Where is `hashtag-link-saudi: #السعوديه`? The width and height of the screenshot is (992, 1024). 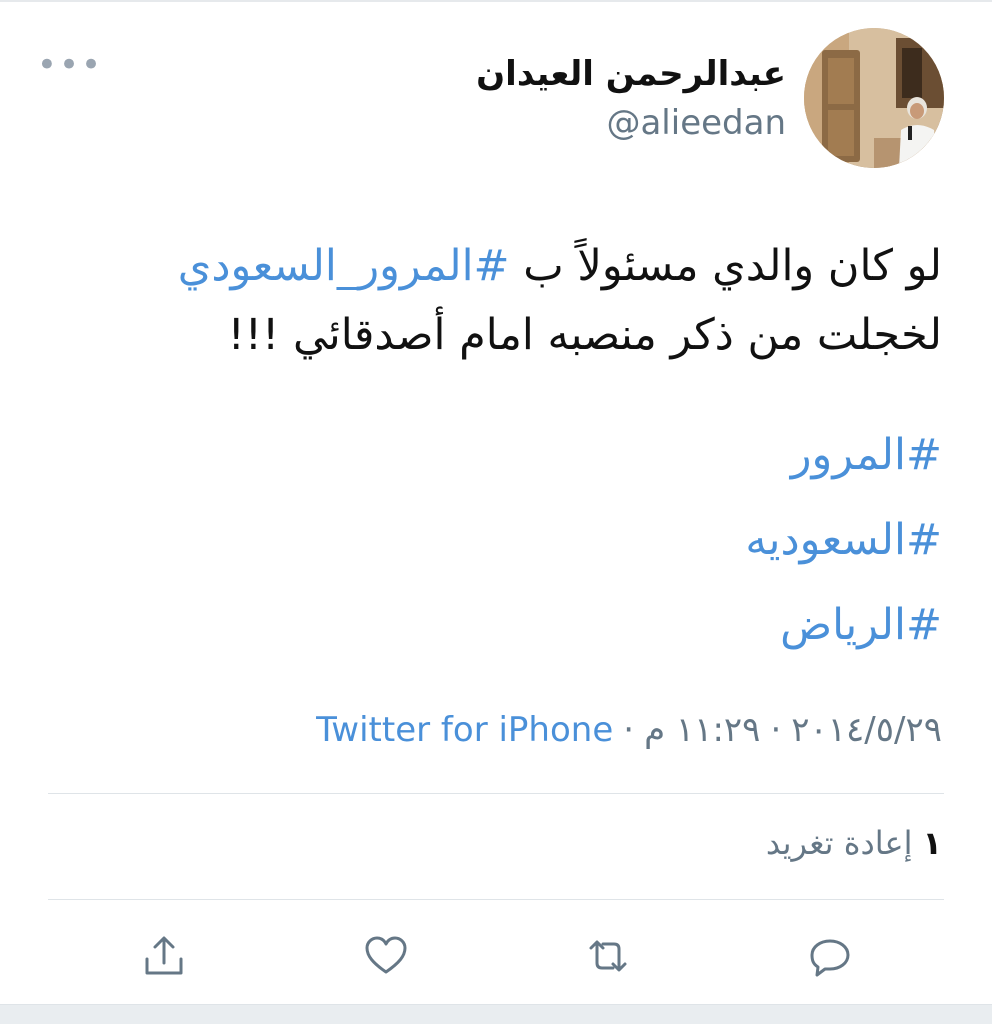 hashtag-link-saudi: #السعوديه is located at coordinates (492, 540).